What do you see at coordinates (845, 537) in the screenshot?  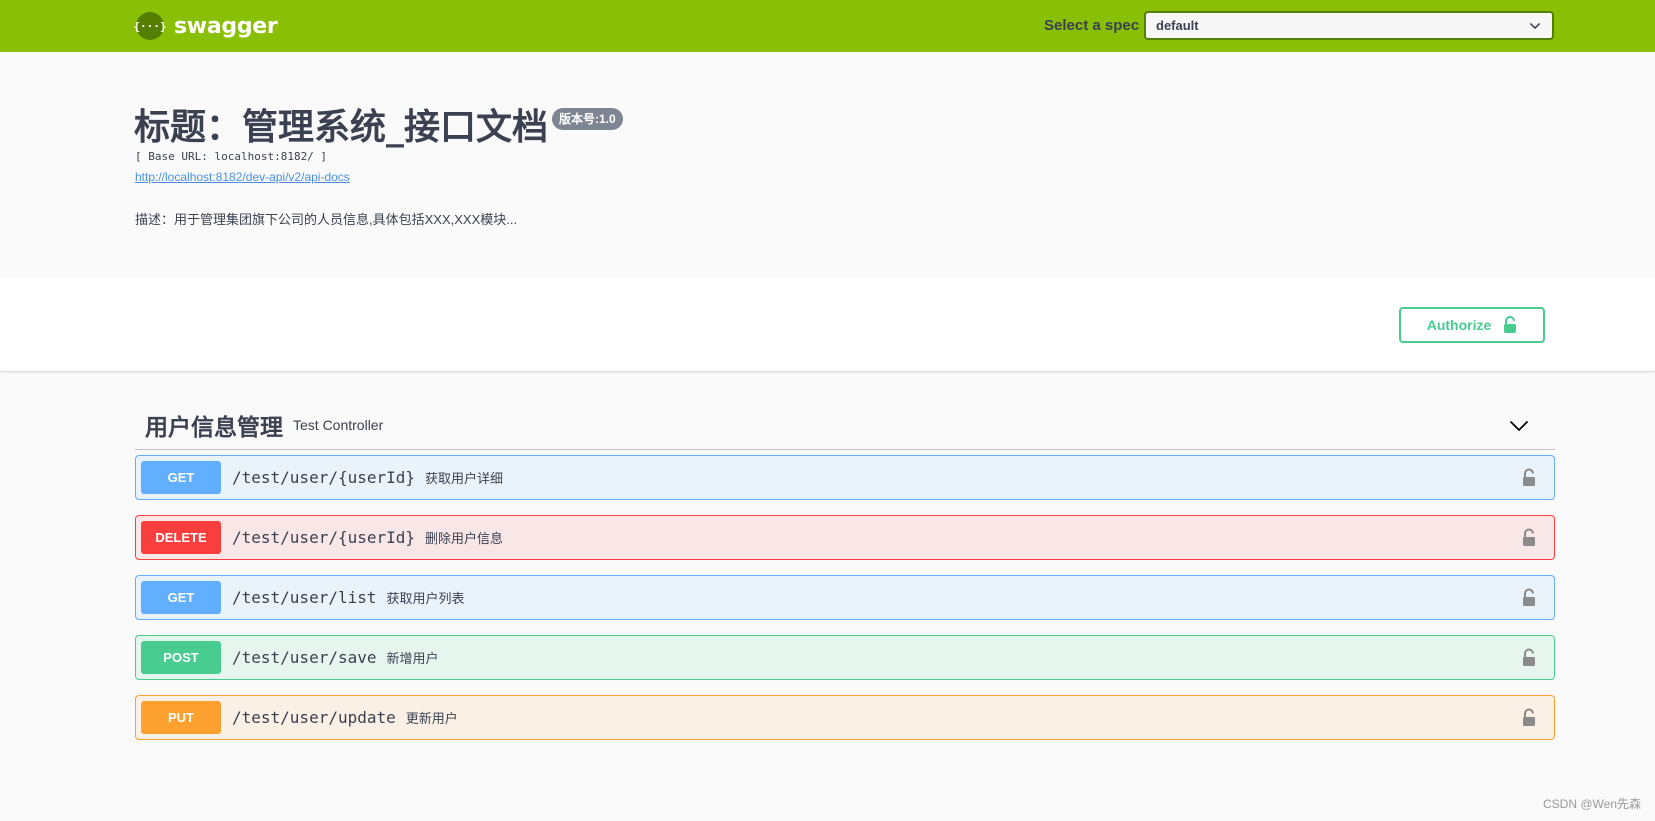 I see `opblock-delete-user: DELETE /test/user/{userId} 删除用户信息` at bounding box center [845, 537].